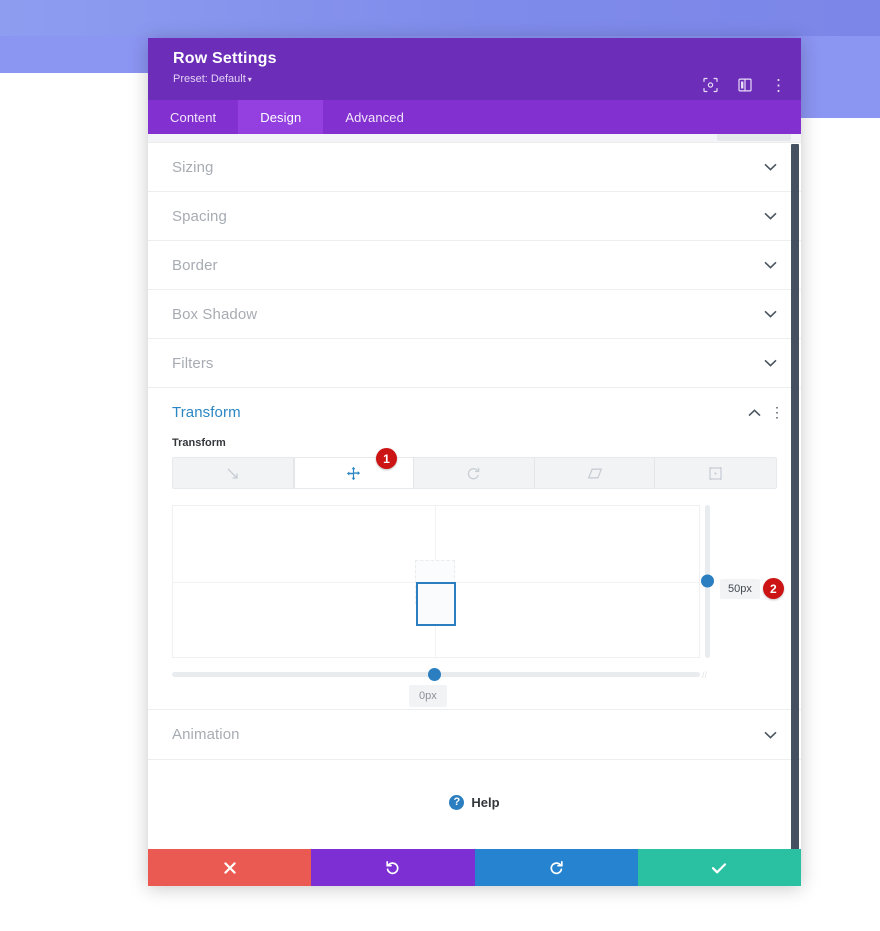 This screenshot has width=880, height=931. I want to click on transform-translate-mode-button: 1, so click(354, 468).